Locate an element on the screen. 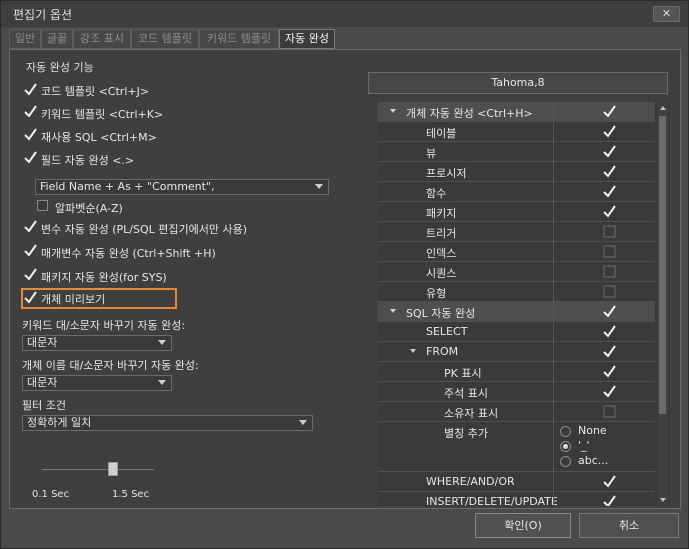  variable-autocomplete-label: 변수 자동 완성 (PL/SQL 편집기에서만 사용) is located at coordinates (144, 229).